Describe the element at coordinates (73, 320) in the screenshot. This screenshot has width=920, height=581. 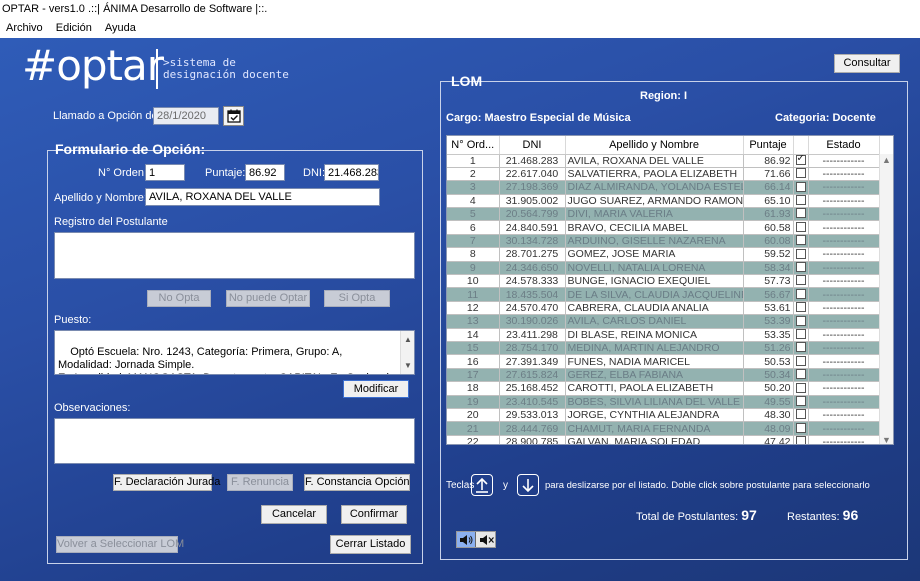
I see `puesto-label: Puesto:` at that location.